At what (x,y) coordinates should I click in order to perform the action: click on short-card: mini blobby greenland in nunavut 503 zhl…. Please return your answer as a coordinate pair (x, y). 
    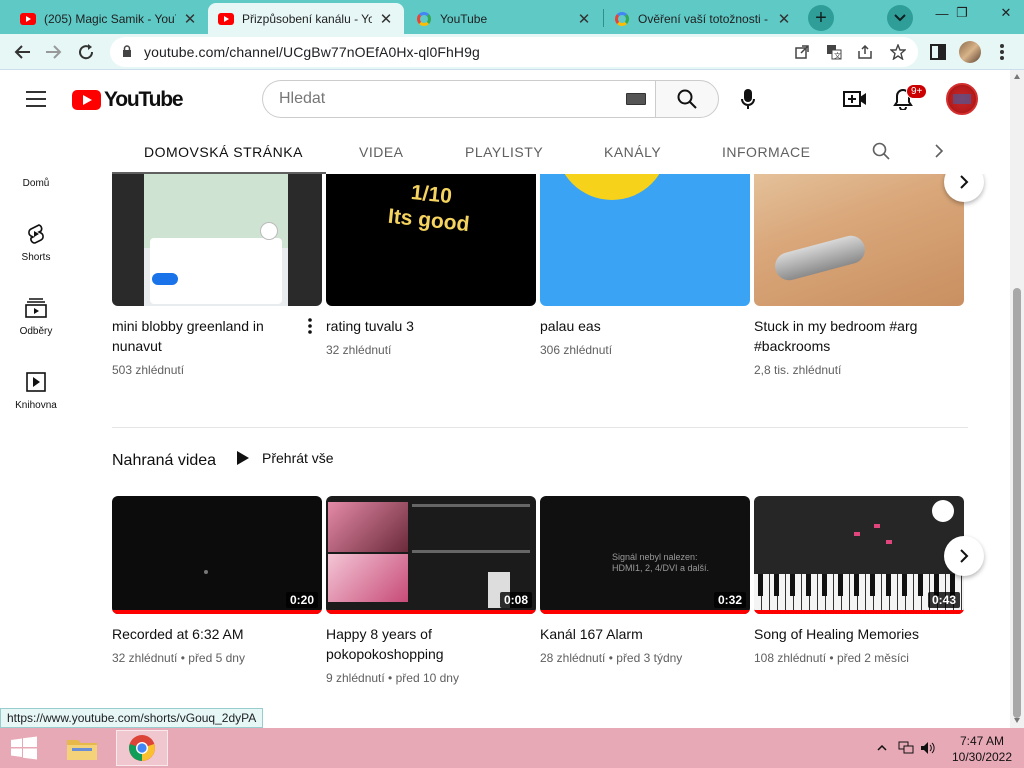
    Looking at the image, I should click on (217, 277).